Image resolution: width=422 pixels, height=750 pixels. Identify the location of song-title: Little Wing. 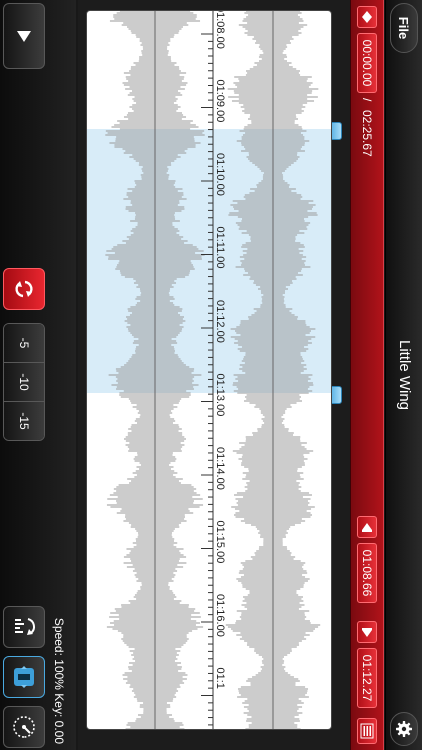
(404, 375).